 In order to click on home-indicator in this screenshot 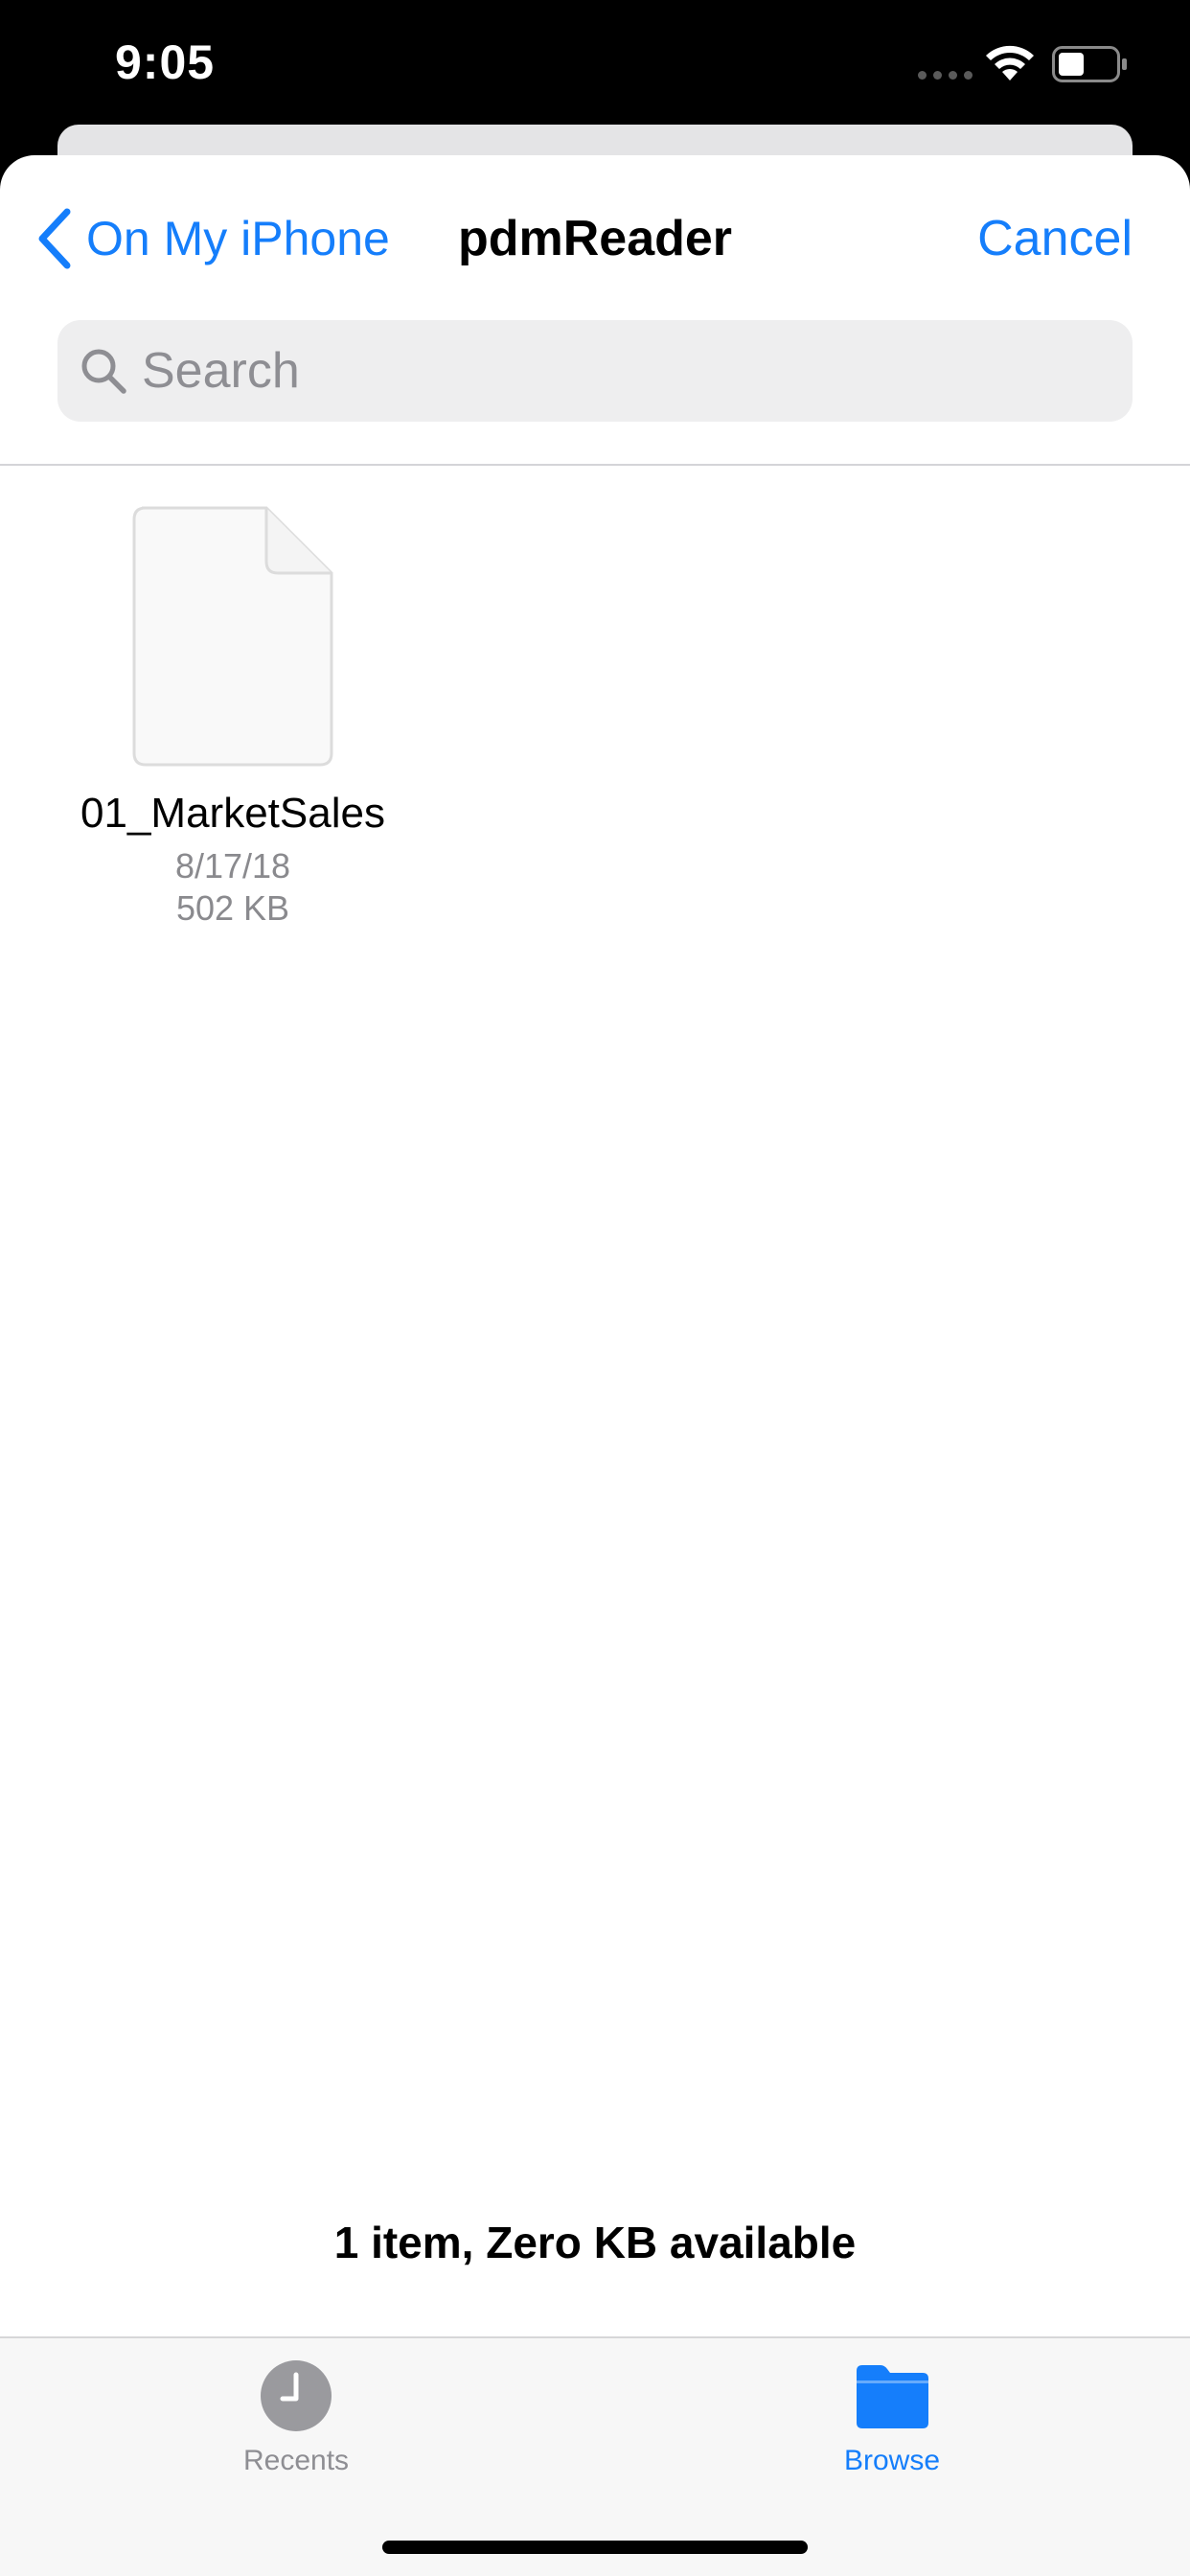, I will do `click(595, 2547)`.